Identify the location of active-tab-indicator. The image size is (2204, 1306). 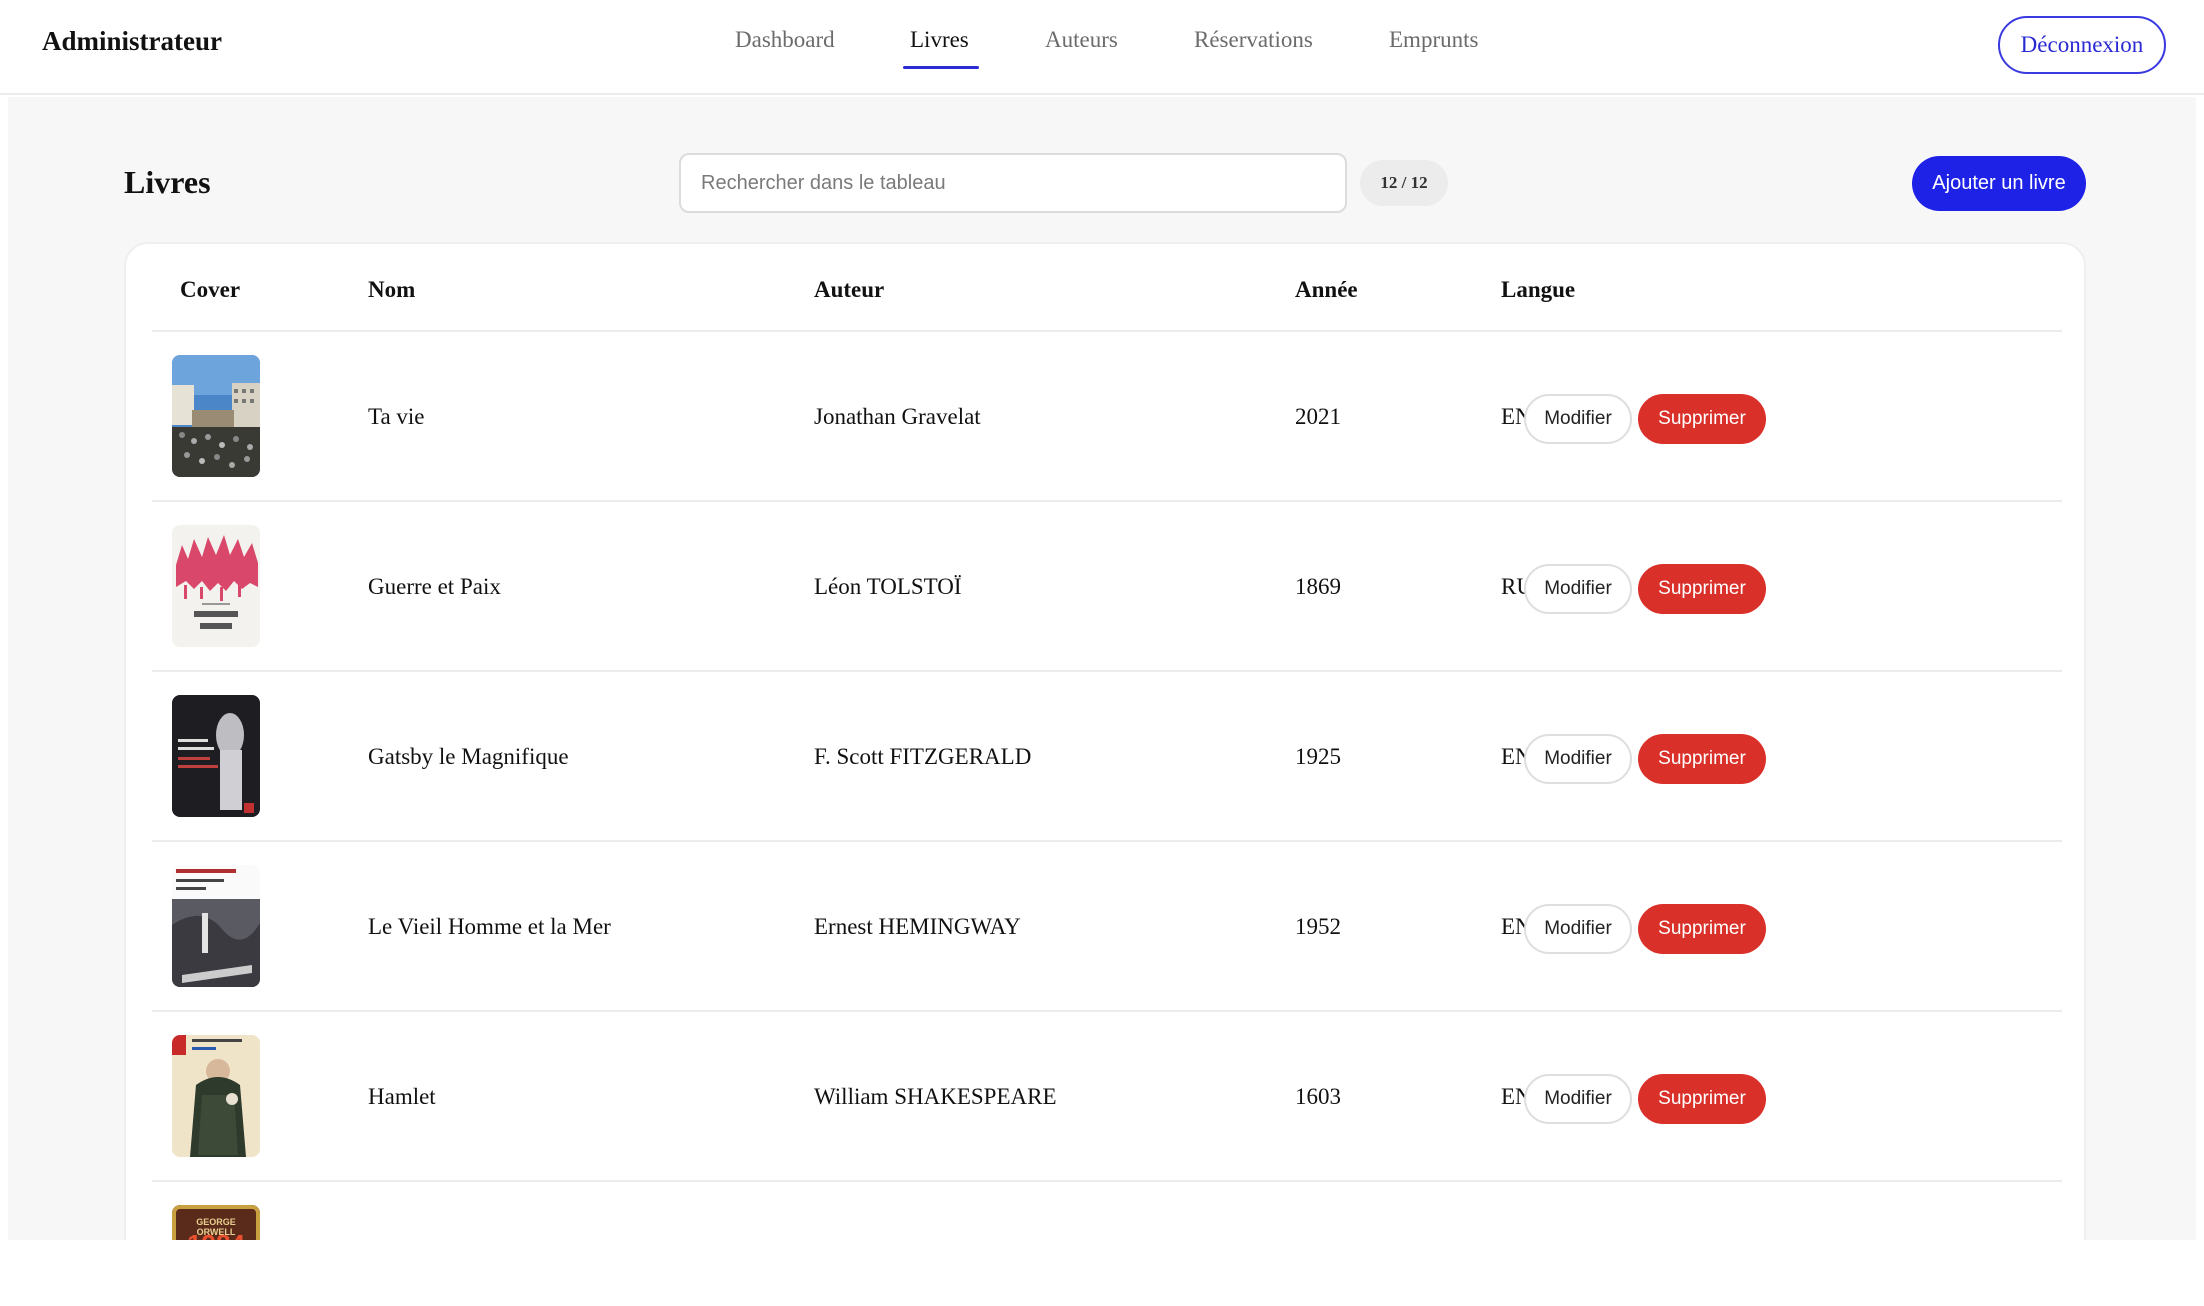
(941, 67).